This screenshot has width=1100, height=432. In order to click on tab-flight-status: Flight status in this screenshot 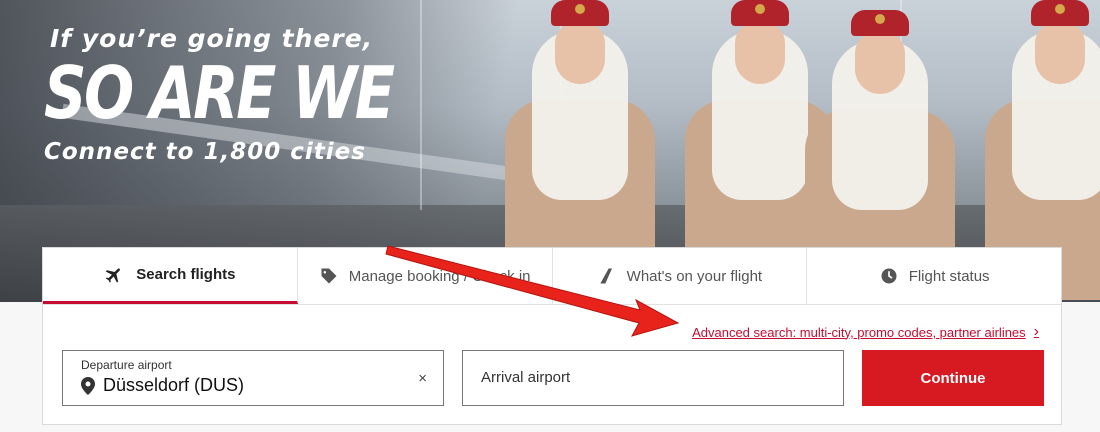, I will do `click(934, 276)`.